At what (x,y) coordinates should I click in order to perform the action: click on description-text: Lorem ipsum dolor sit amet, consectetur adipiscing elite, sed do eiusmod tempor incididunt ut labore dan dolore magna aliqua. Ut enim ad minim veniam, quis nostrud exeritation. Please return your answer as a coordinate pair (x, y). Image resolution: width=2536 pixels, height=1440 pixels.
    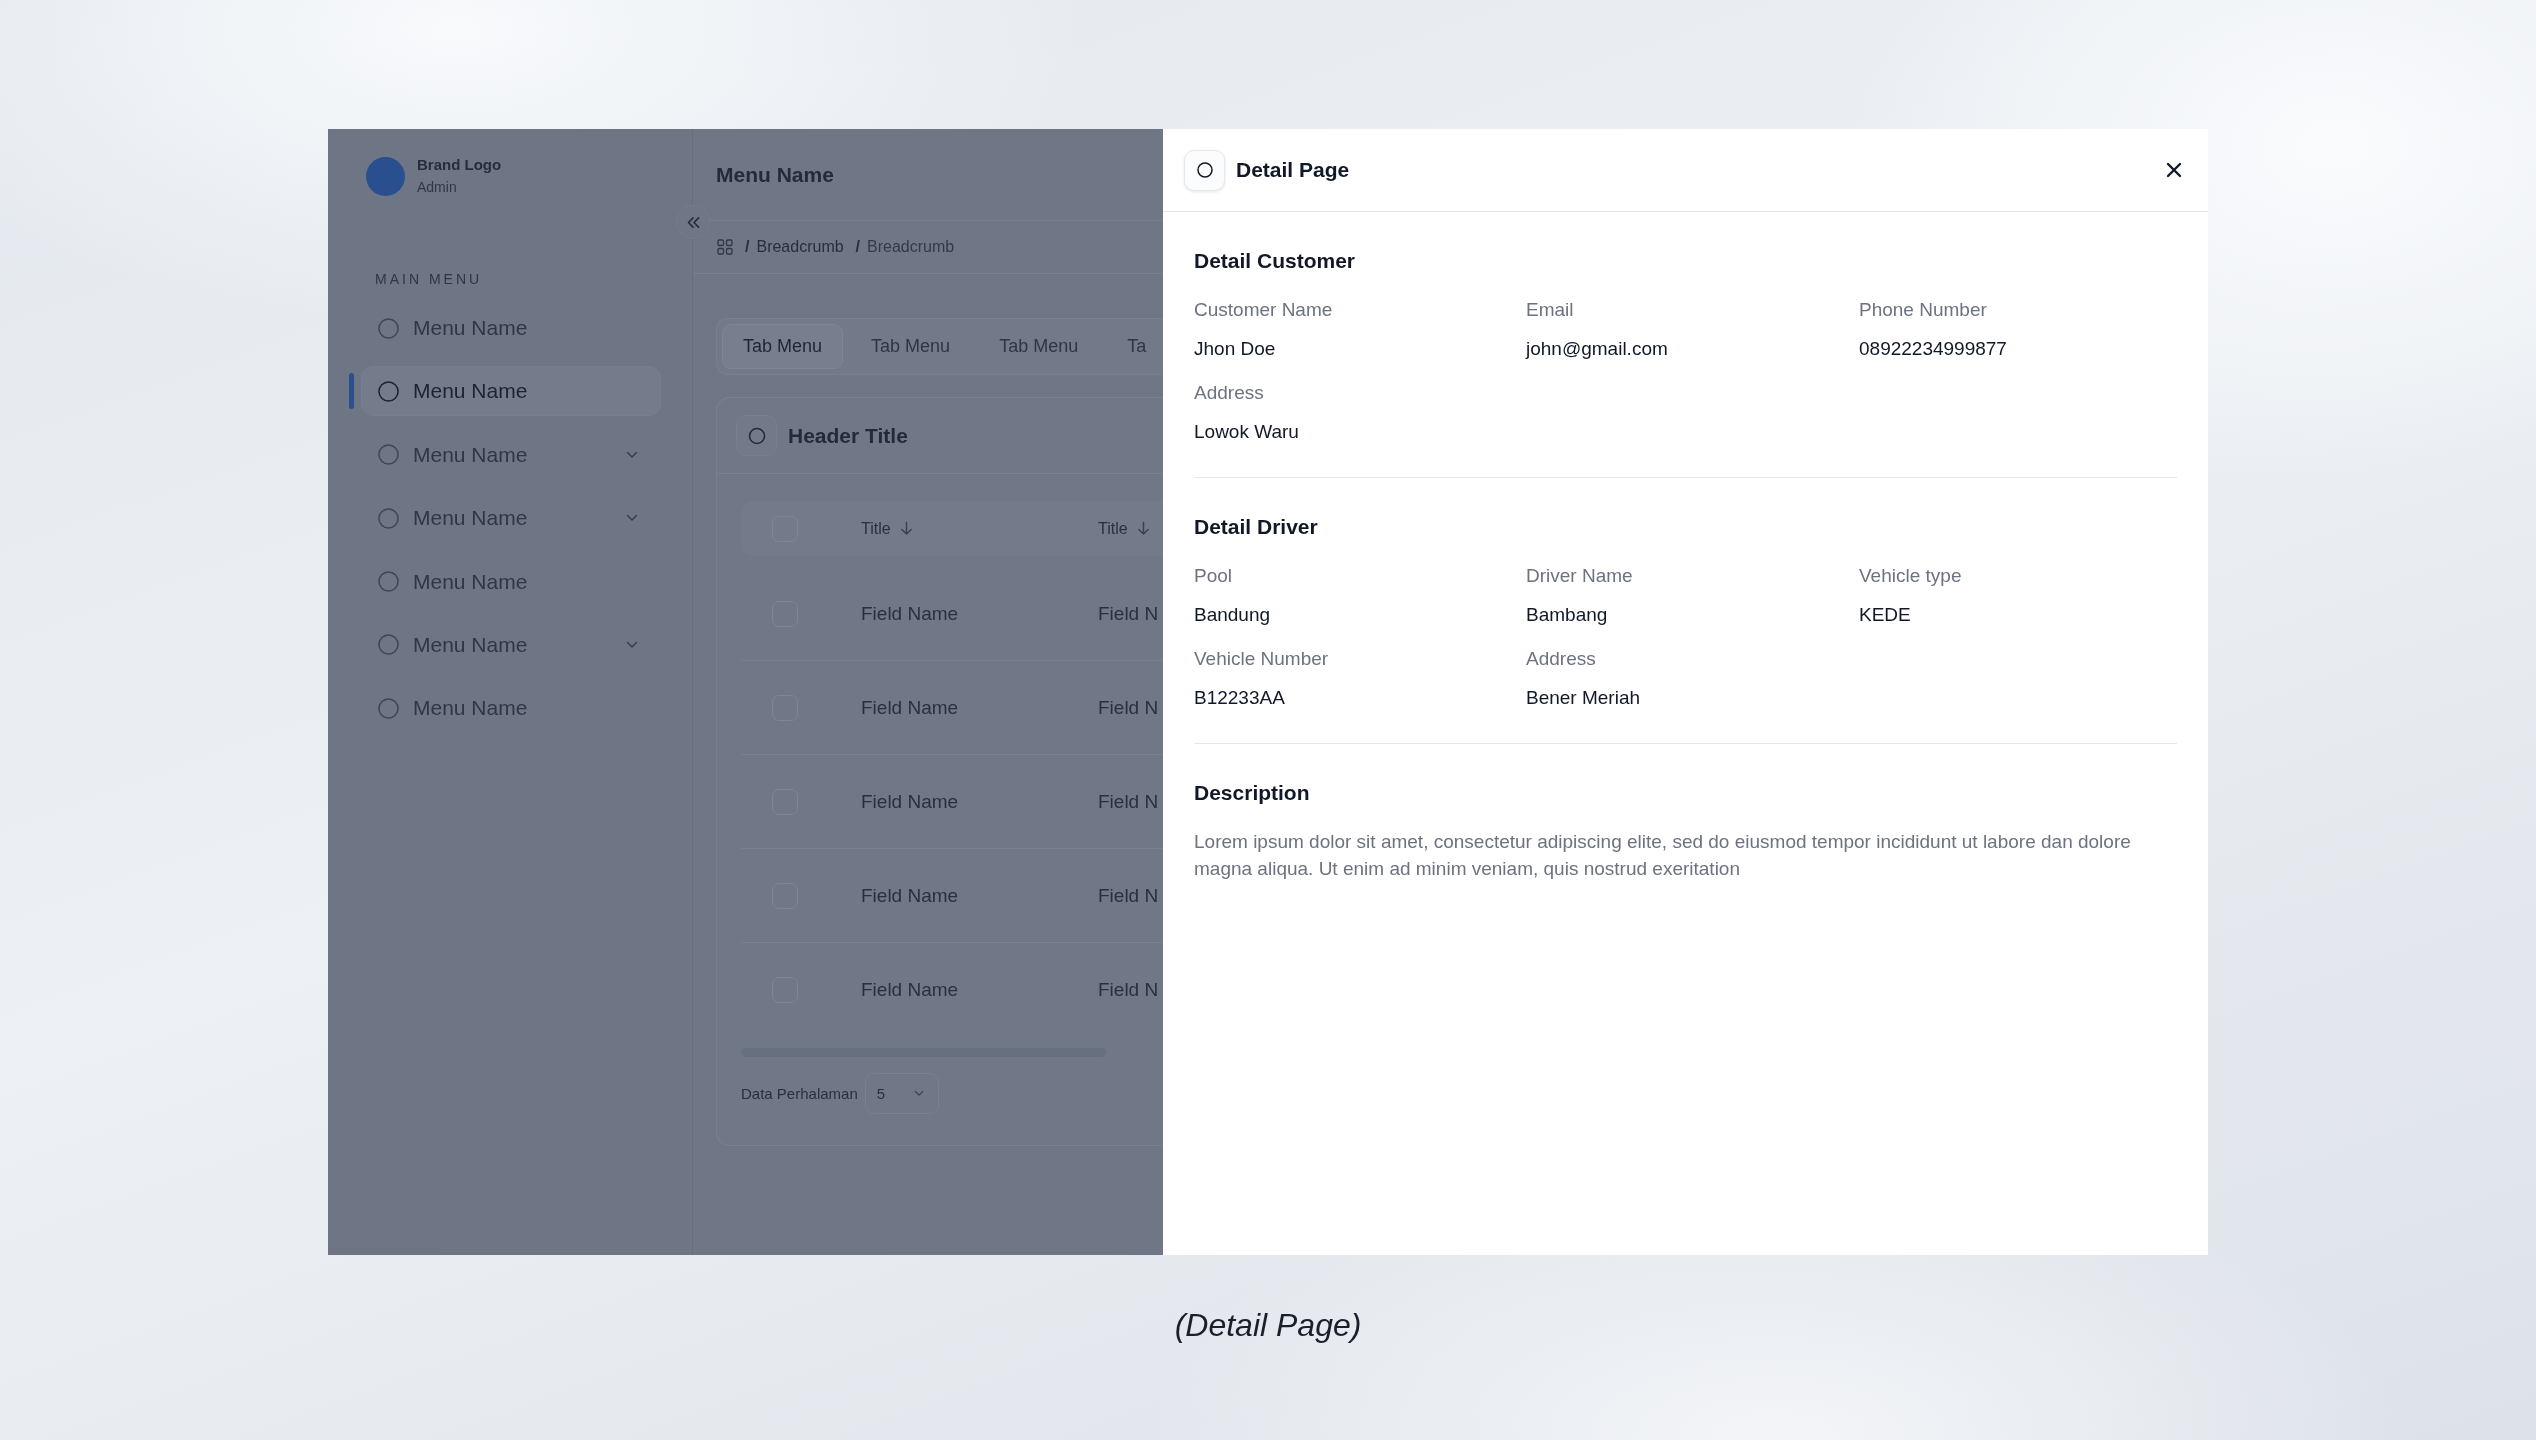
    Looking at the image, I should click on (1663, 855).